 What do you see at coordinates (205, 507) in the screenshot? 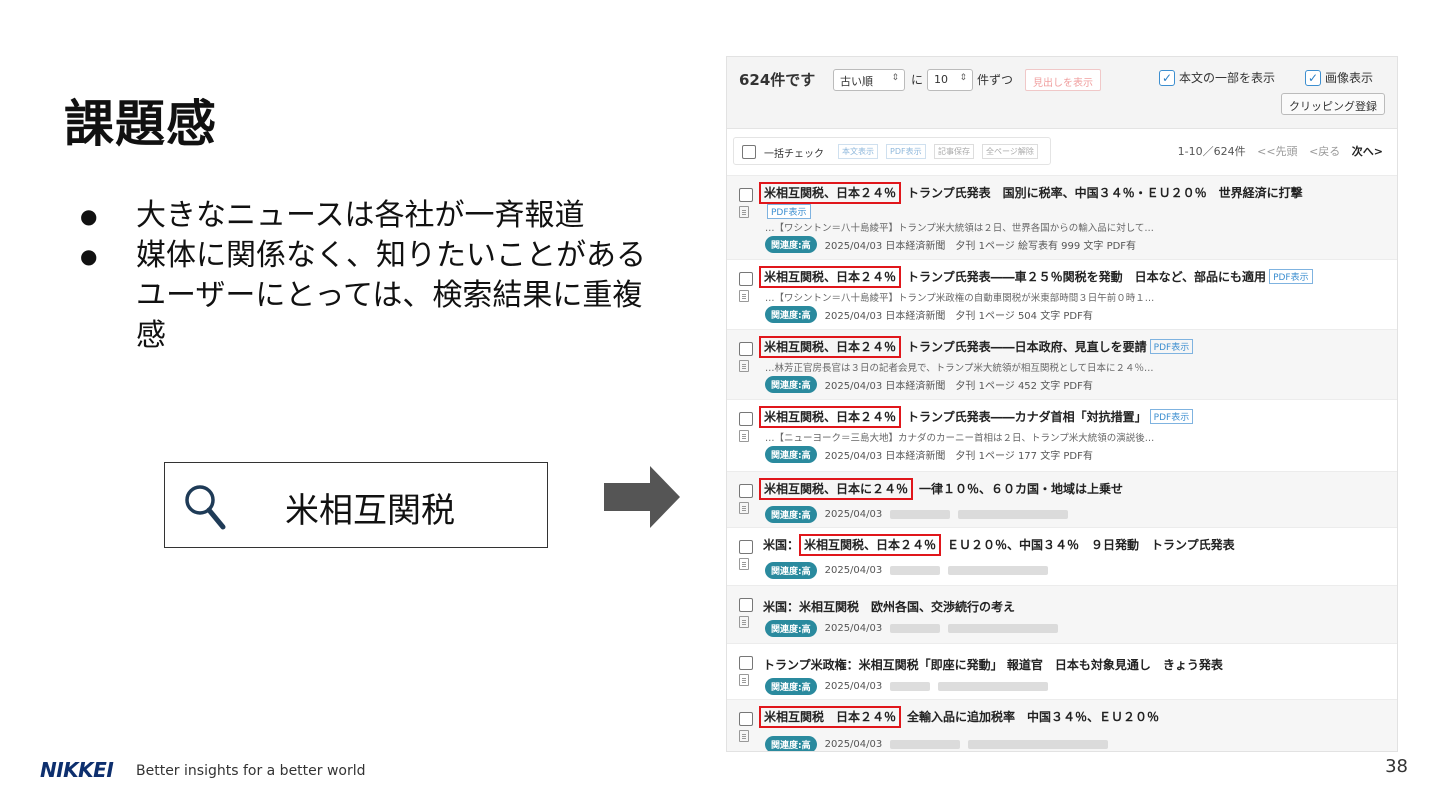
I see `search-icon` at bounding box center [205, 507].